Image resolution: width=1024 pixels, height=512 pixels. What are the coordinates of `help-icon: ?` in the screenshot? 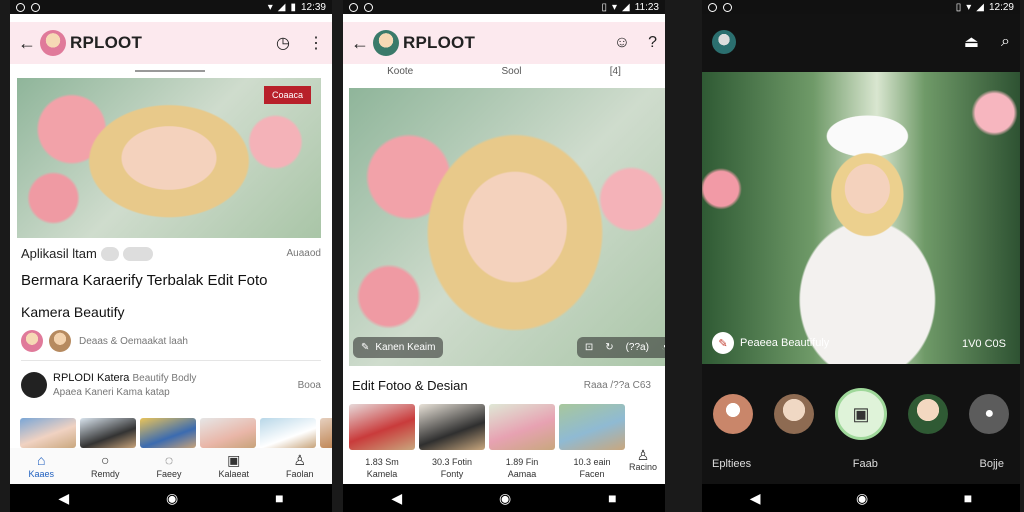 It's located at (652, 43).